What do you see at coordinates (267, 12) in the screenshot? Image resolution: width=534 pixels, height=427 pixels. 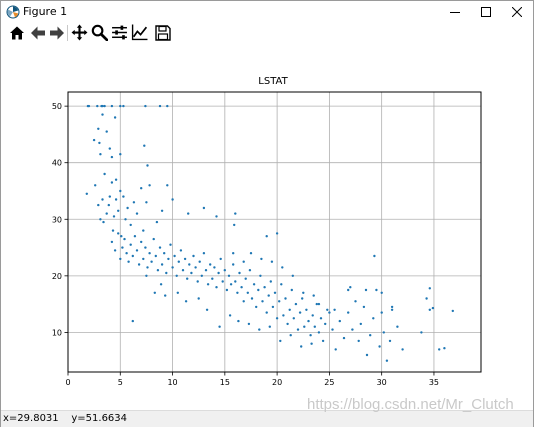 I see `title-bar: Figure 1` at bounding box center [267, 12].